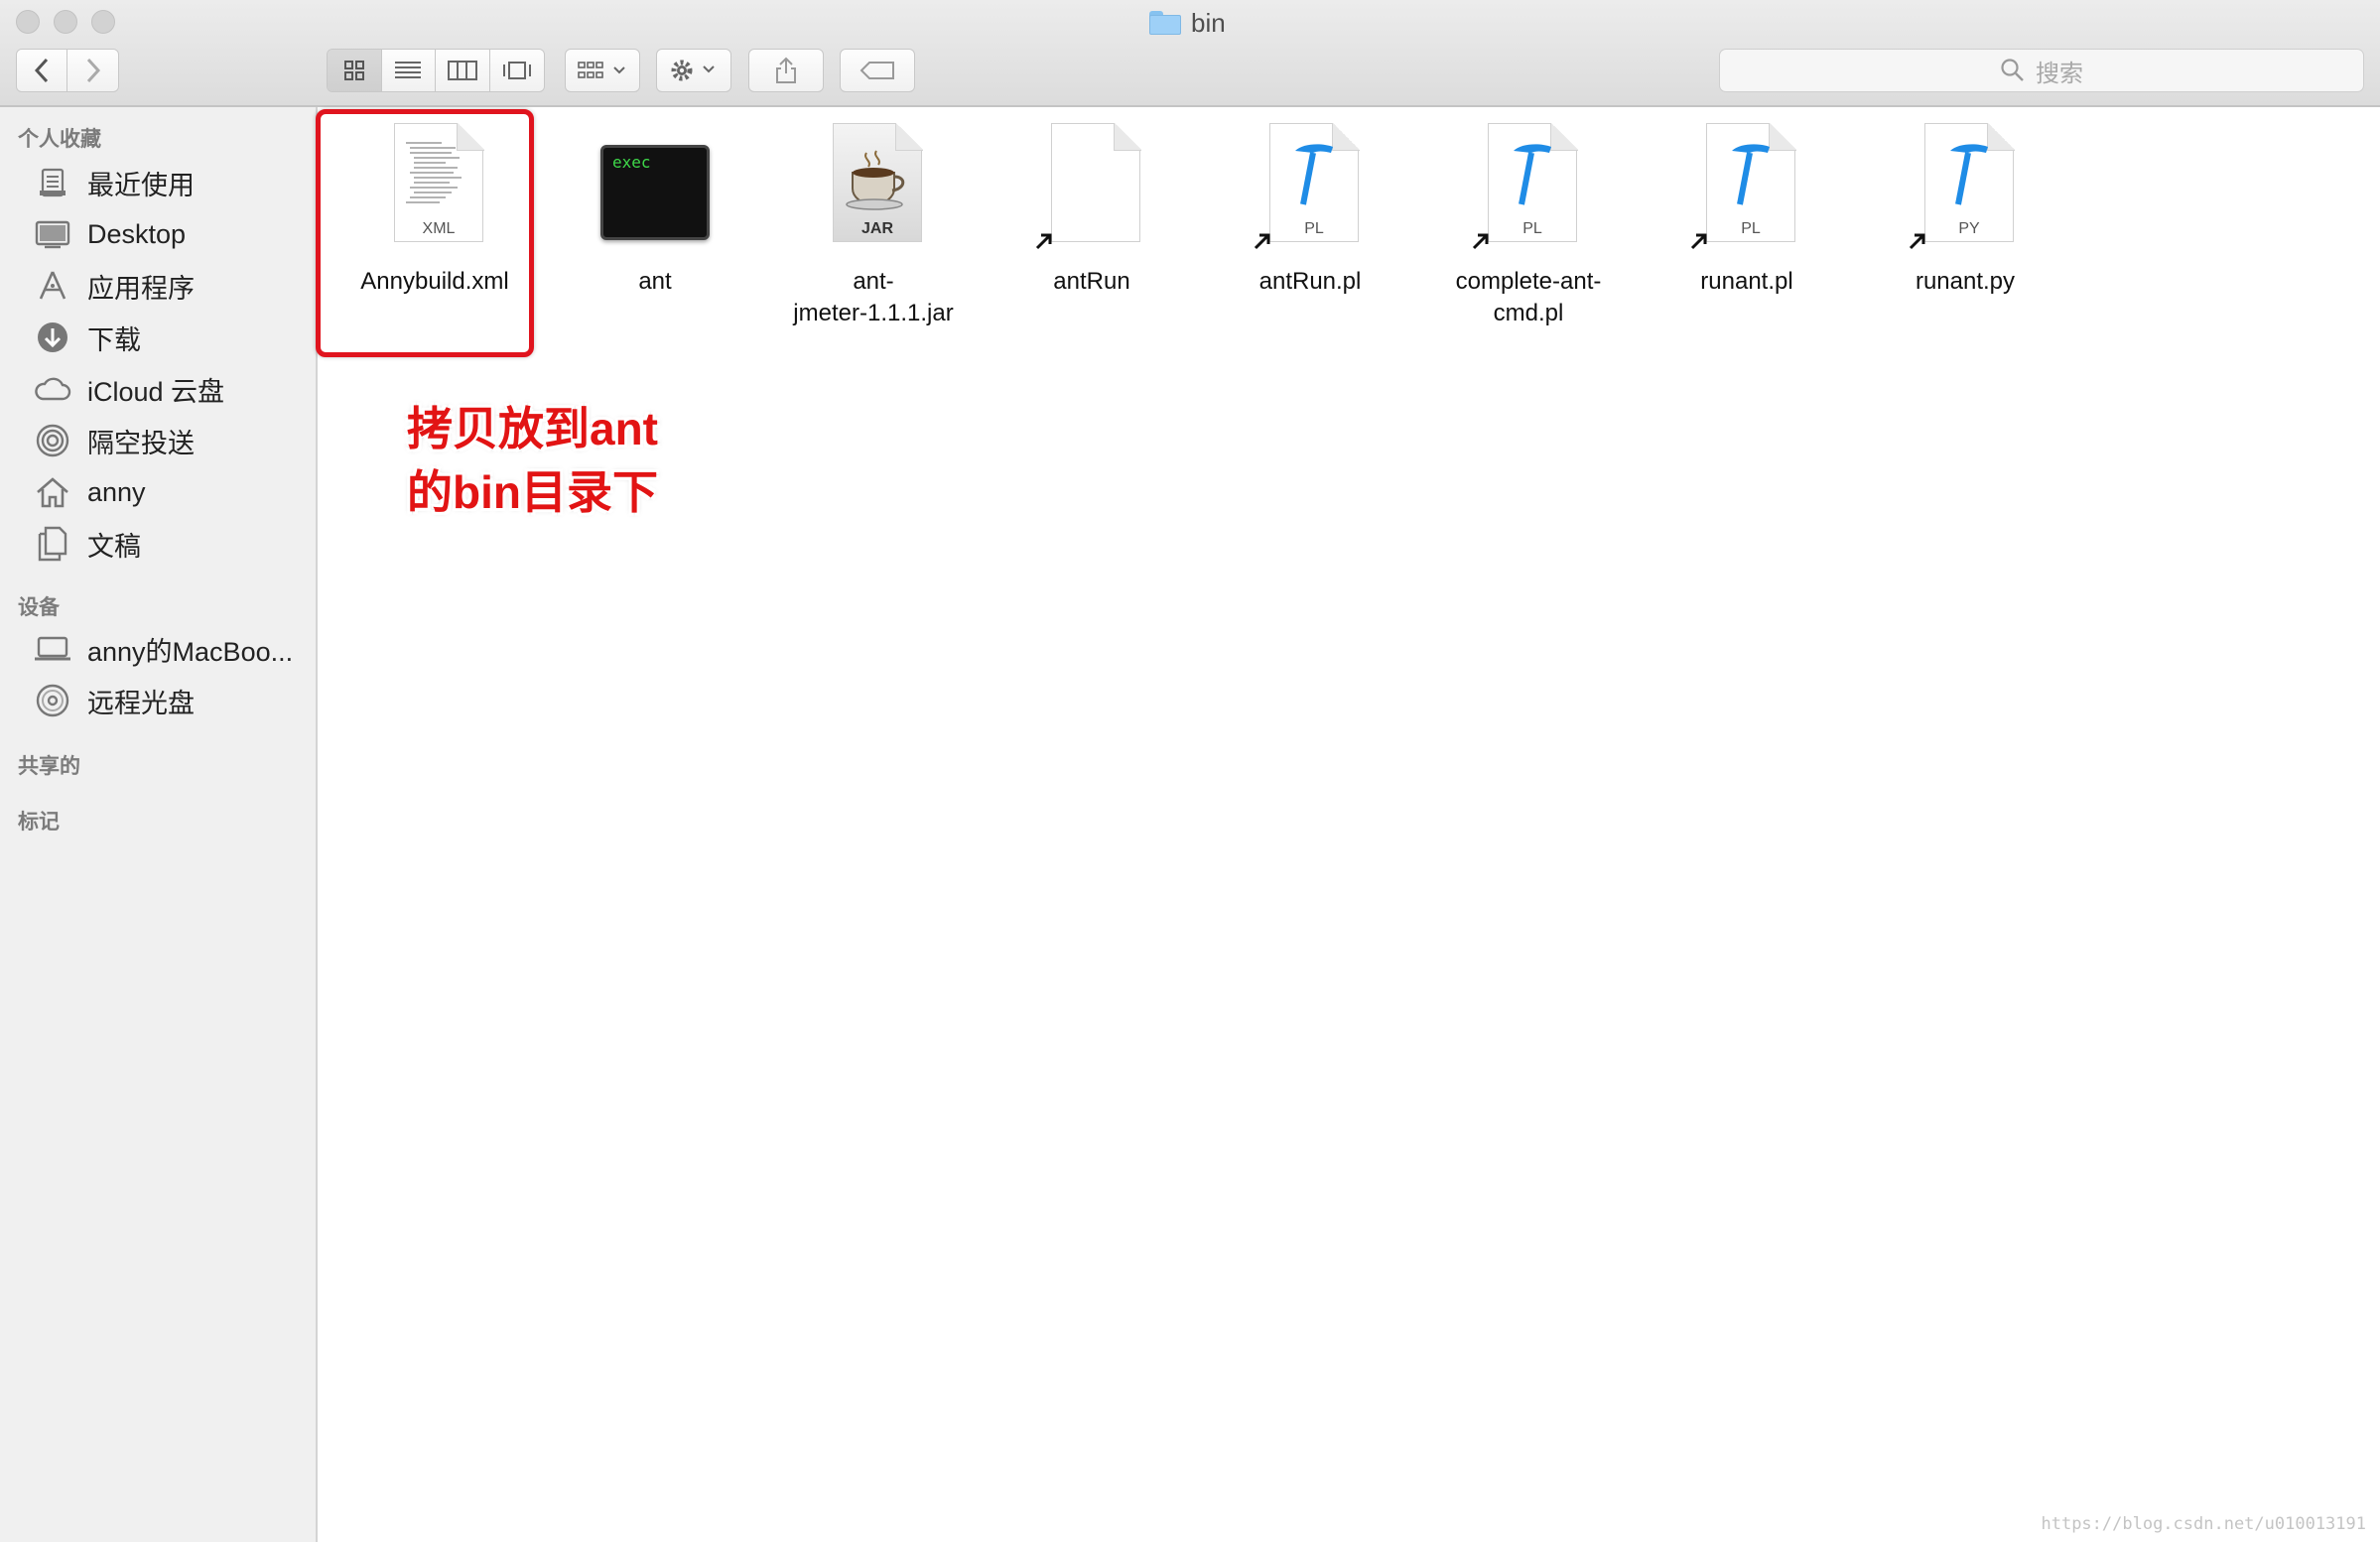 This screenshot has height=1542, width=2380. I want to click on annotation-line-1: 拷贝放到ant, so click(532, 428).